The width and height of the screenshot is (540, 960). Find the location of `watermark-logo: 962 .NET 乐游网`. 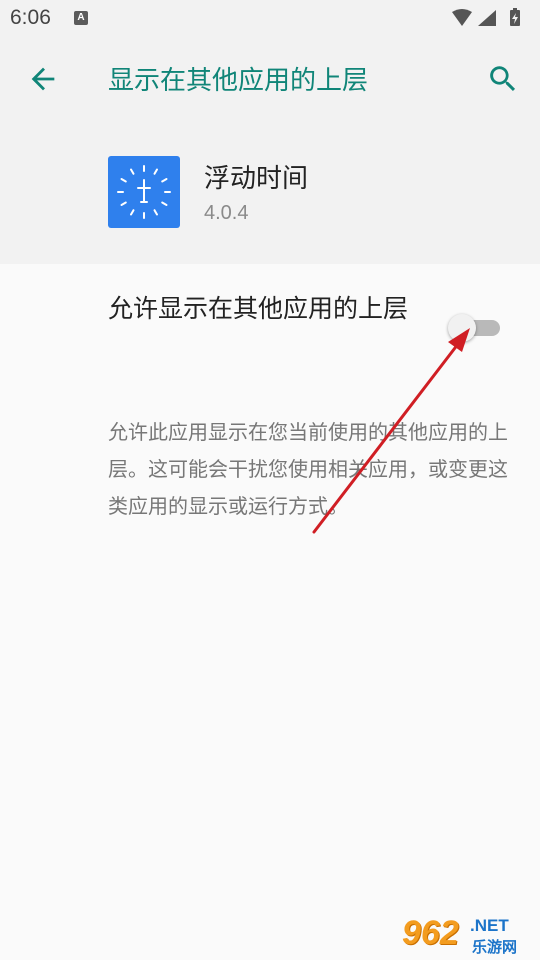

watermark-logo: 962 .NET 乐游网 is located at coordinates (469, 935).